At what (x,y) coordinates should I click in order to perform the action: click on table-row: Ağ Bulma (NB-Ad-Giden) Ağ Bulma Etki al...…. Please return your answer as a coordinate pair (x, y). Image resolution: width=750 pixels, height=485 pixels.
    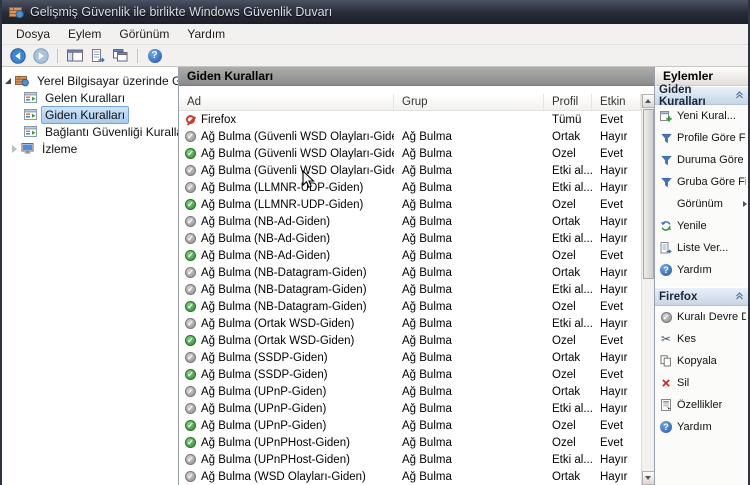
    Looking at the image, I should click on (410, 238).